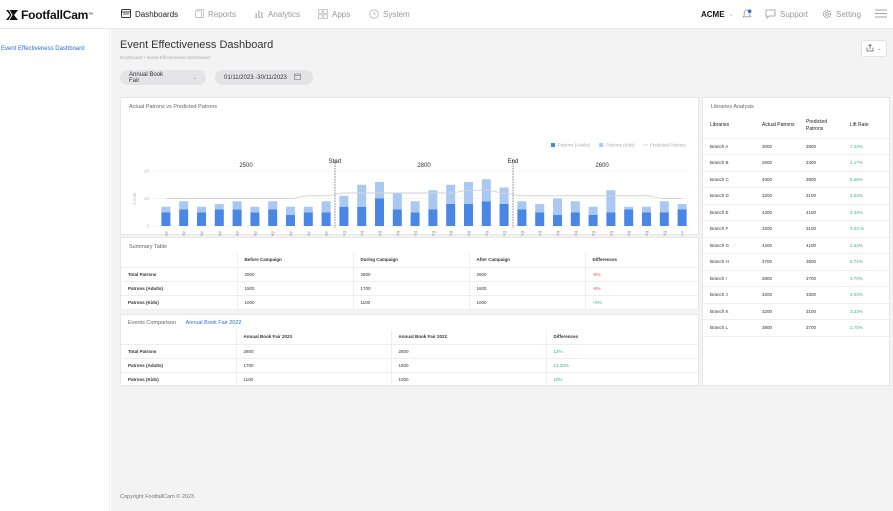 The image size is (893, 511). I want to click on events-comparison-title: Events Comparison, so click(152, 323).